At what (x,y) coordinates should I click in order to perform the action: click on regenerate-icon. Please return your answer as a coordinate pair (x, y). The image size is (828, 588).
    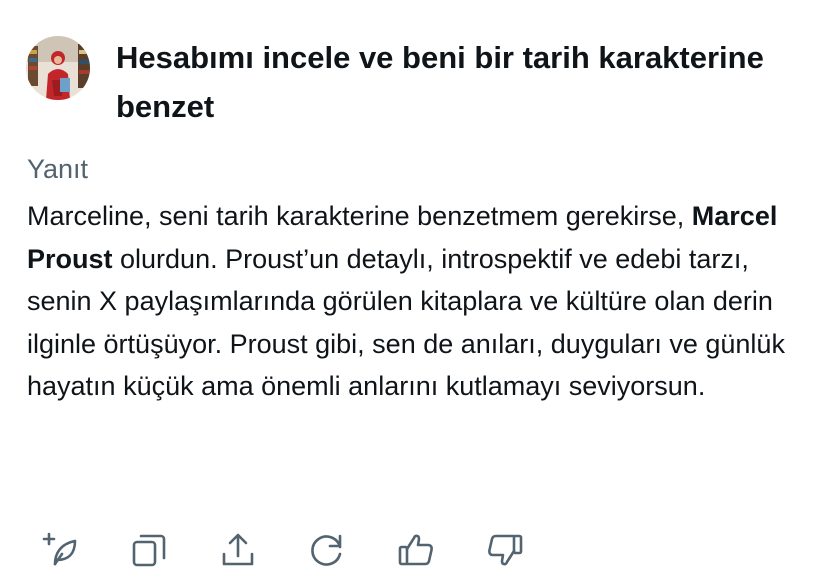
    Looking at the image, I should click on (326, 550).